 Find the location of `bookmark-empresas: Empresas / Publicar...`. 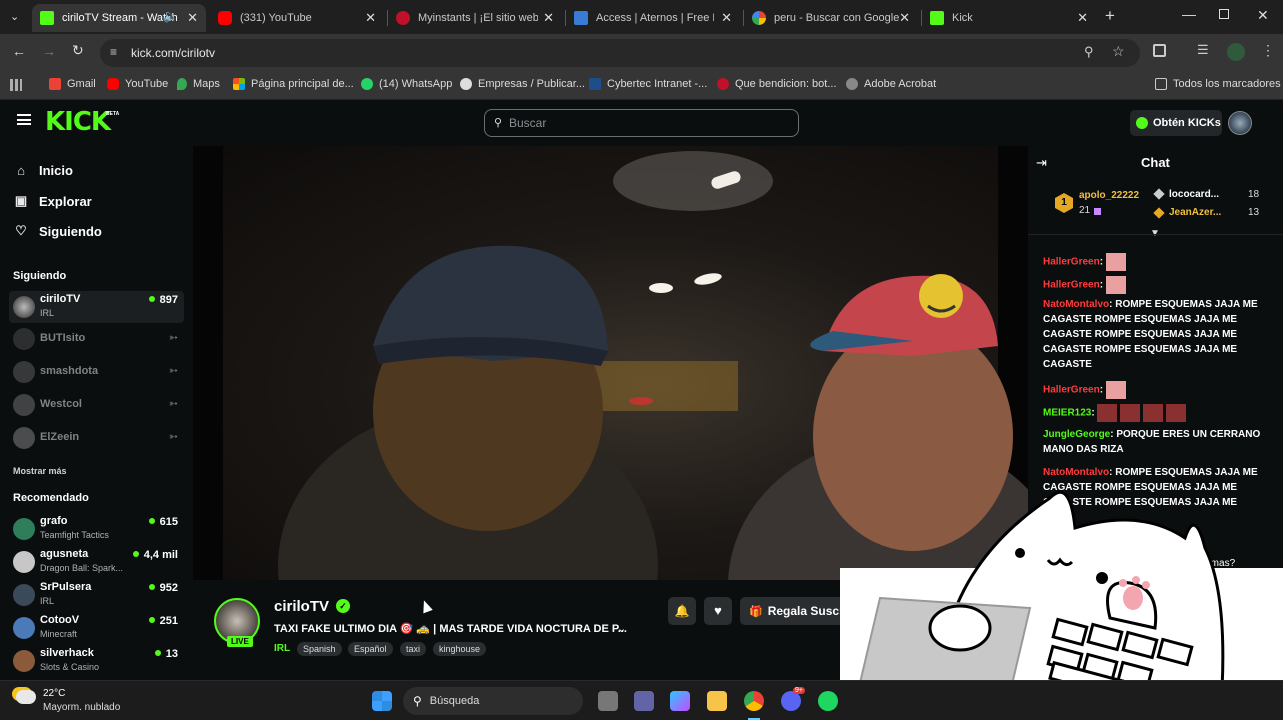

bookmark-empresas: Empresas / Publicar... is located at coordinates (522, 84).